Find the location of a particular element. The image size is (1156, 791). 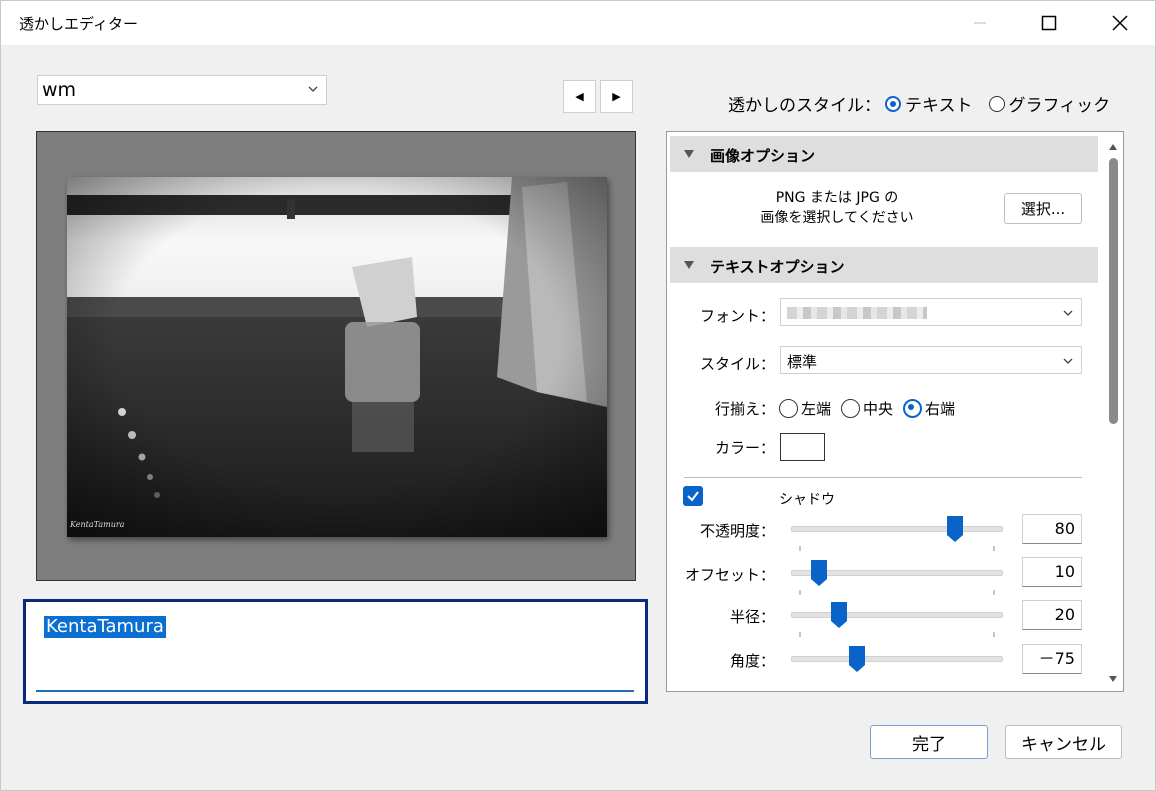

maximize-icon is located at coordinates (1049, 23).